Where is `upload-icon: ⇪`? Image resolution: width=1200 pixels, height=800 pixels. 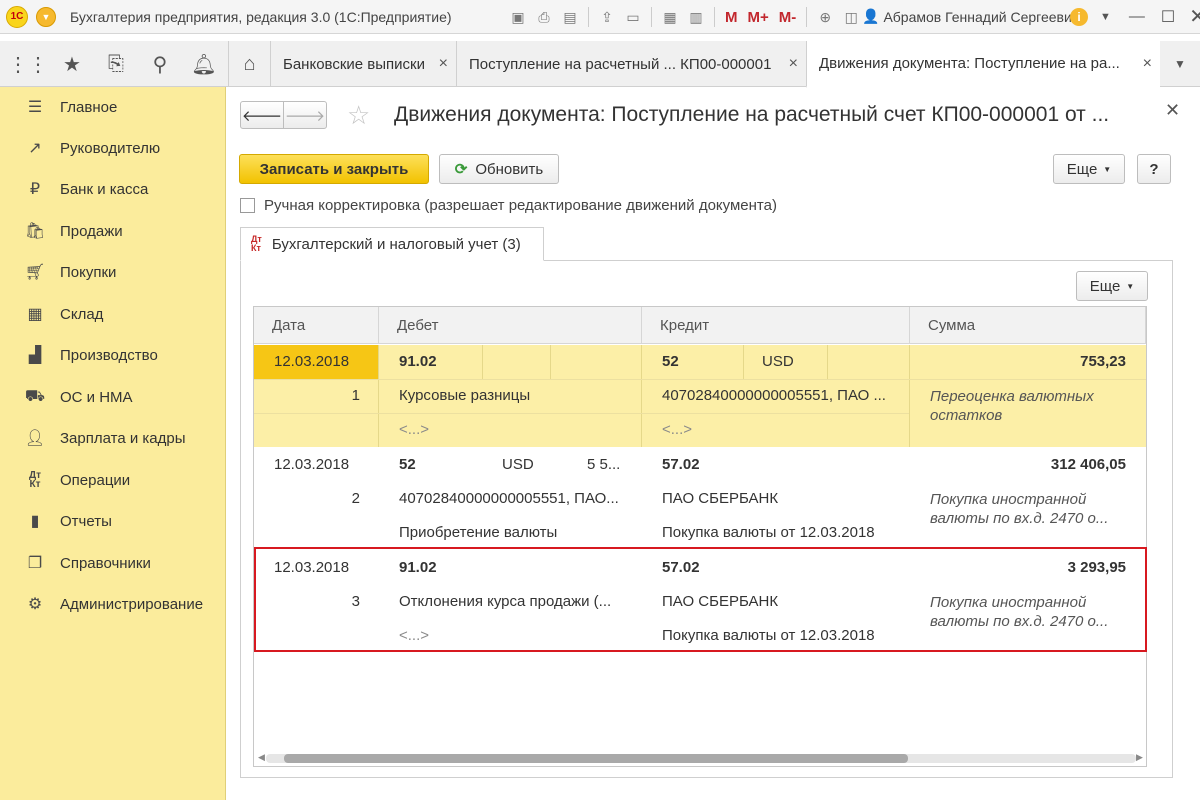
upload-icon: ⇪ is located at coordinates (607, 17).